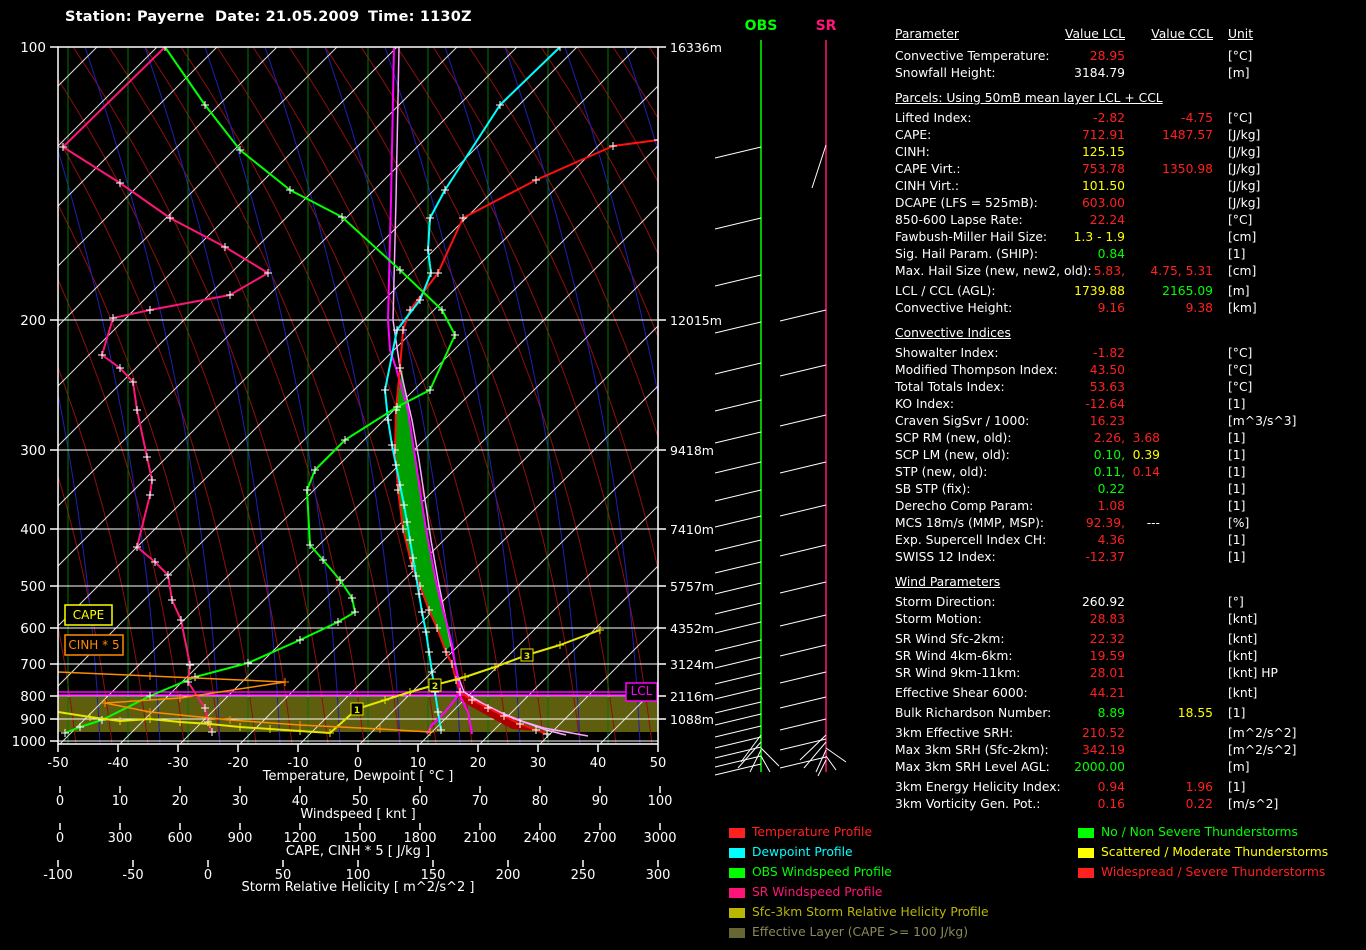  What do you see at coordinates (870, 912) in the screenshot?
I see `legend-text: Sfc-3km Storm Relative Helicity Profile` at bounding box center [870, 912].